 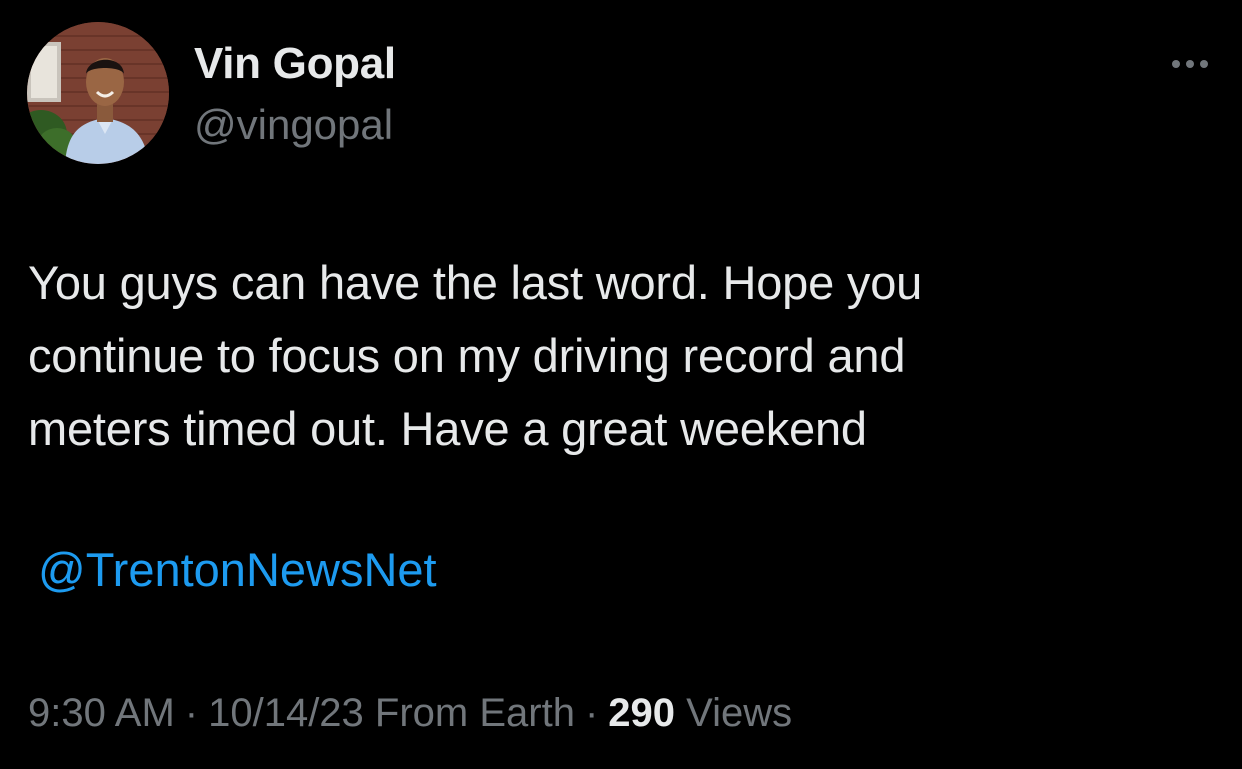 I want to click on avatar, so click(x=98, y=93).